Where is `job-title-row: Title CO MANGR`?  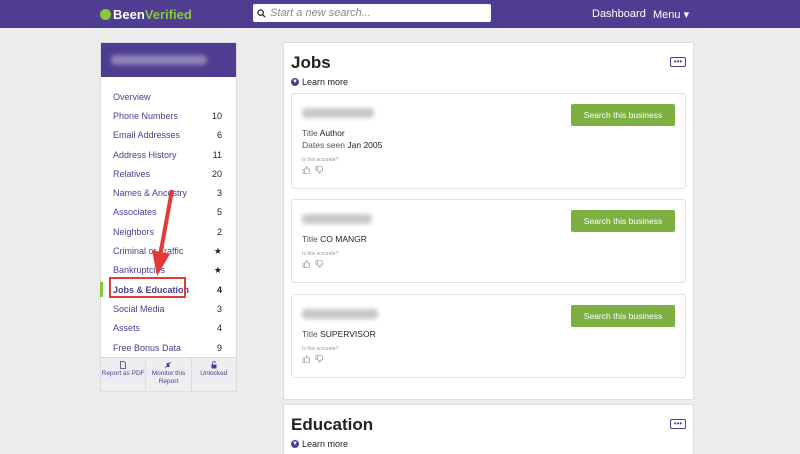 job-title-row: Title CO MANGR is located at coordinates (334, 239).